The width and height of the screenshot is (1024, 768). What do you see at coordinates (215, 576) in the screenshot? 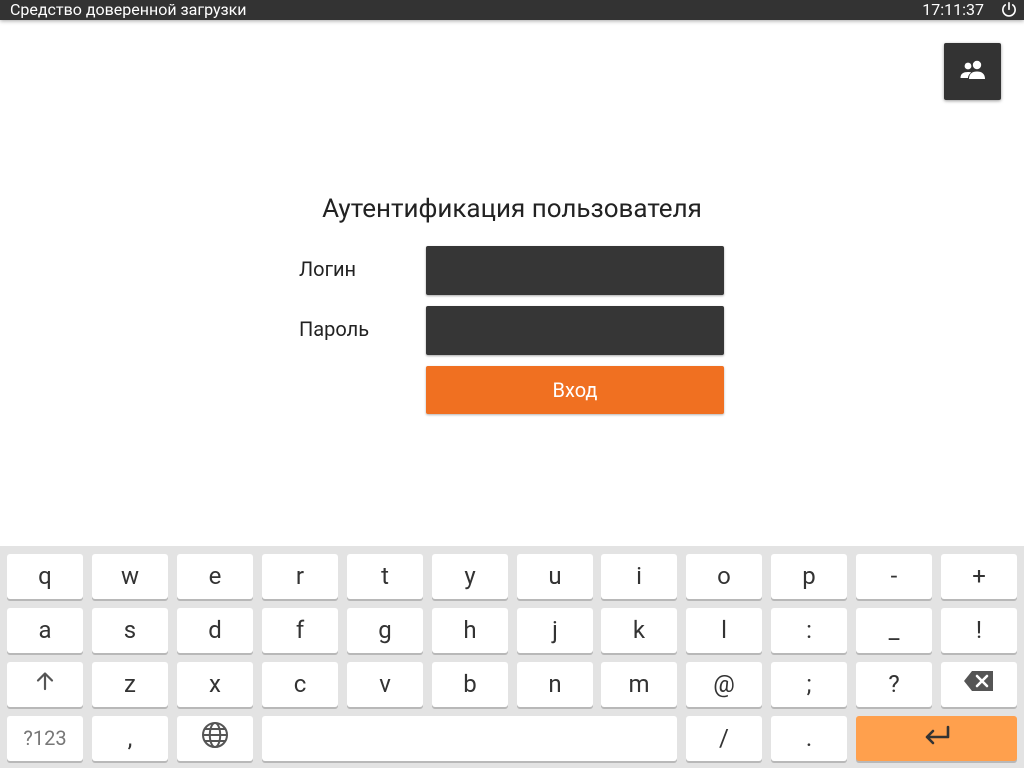
I see `key-e: e` at bounding box center [215, 576].